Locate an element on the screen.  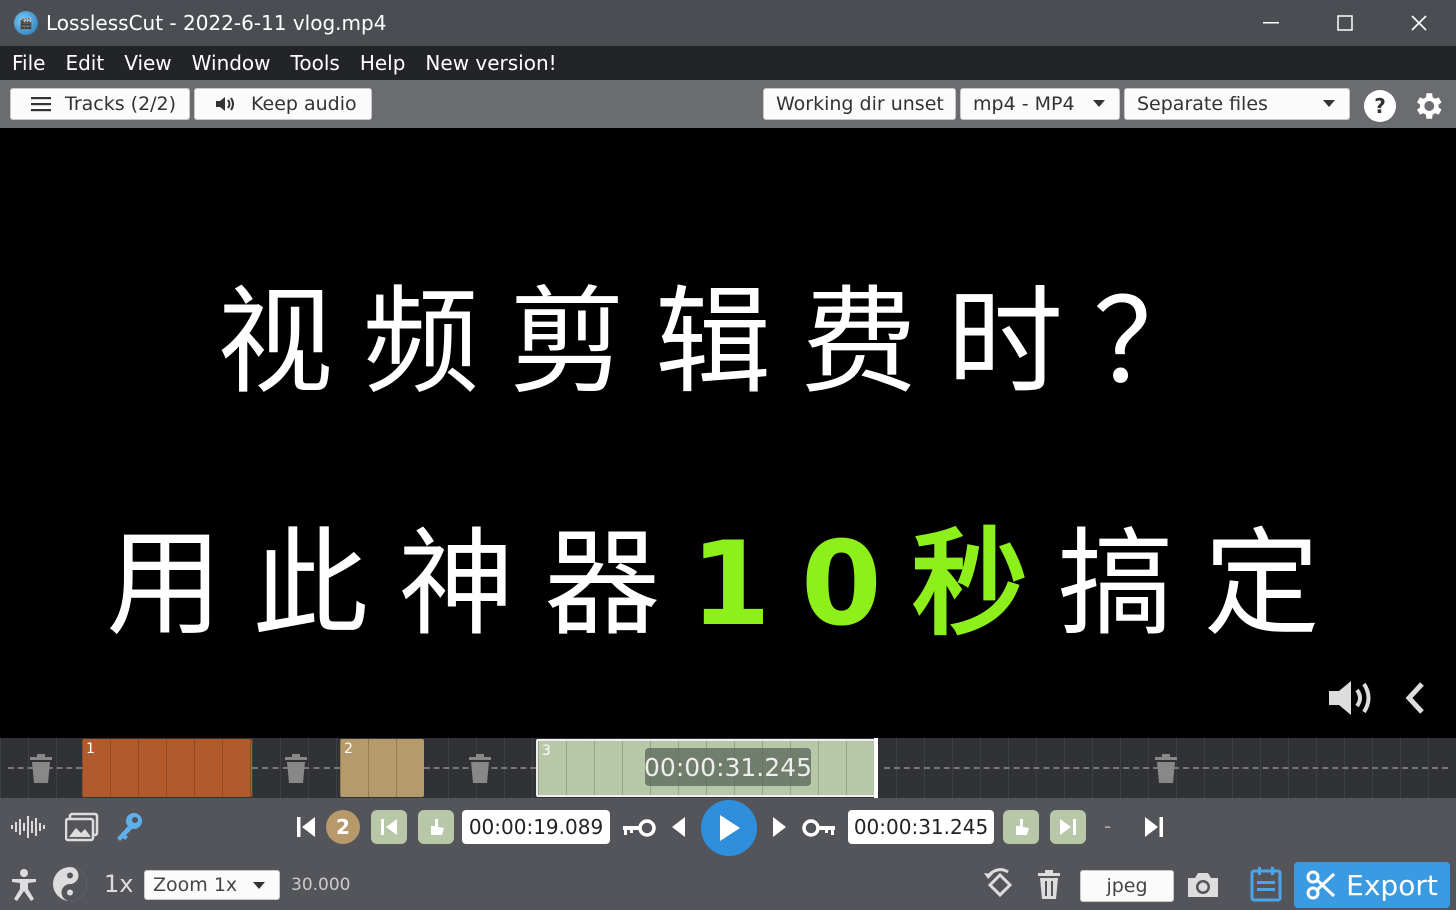
playhead-cursor is located at coordinates (876, 768).